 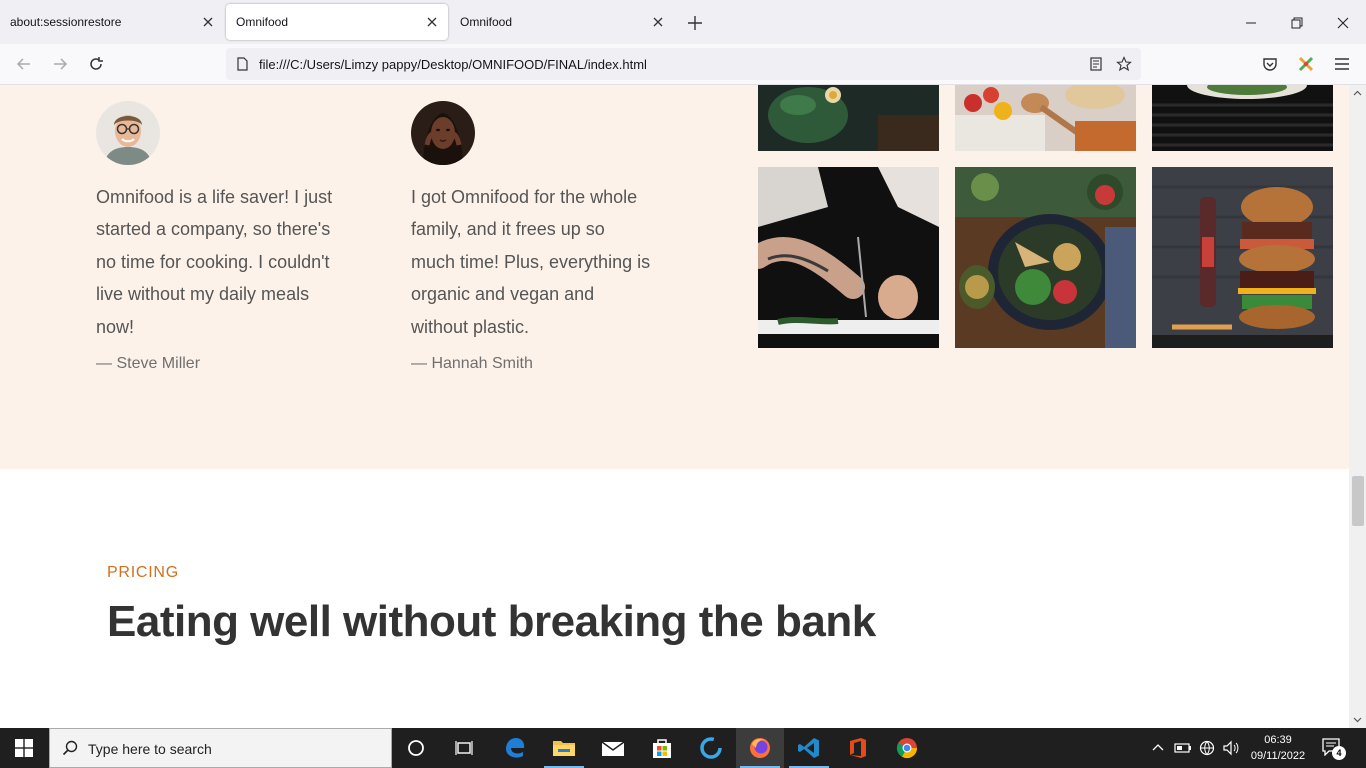 I want to click on gallery-image-chef, so click(x=848, y=257).